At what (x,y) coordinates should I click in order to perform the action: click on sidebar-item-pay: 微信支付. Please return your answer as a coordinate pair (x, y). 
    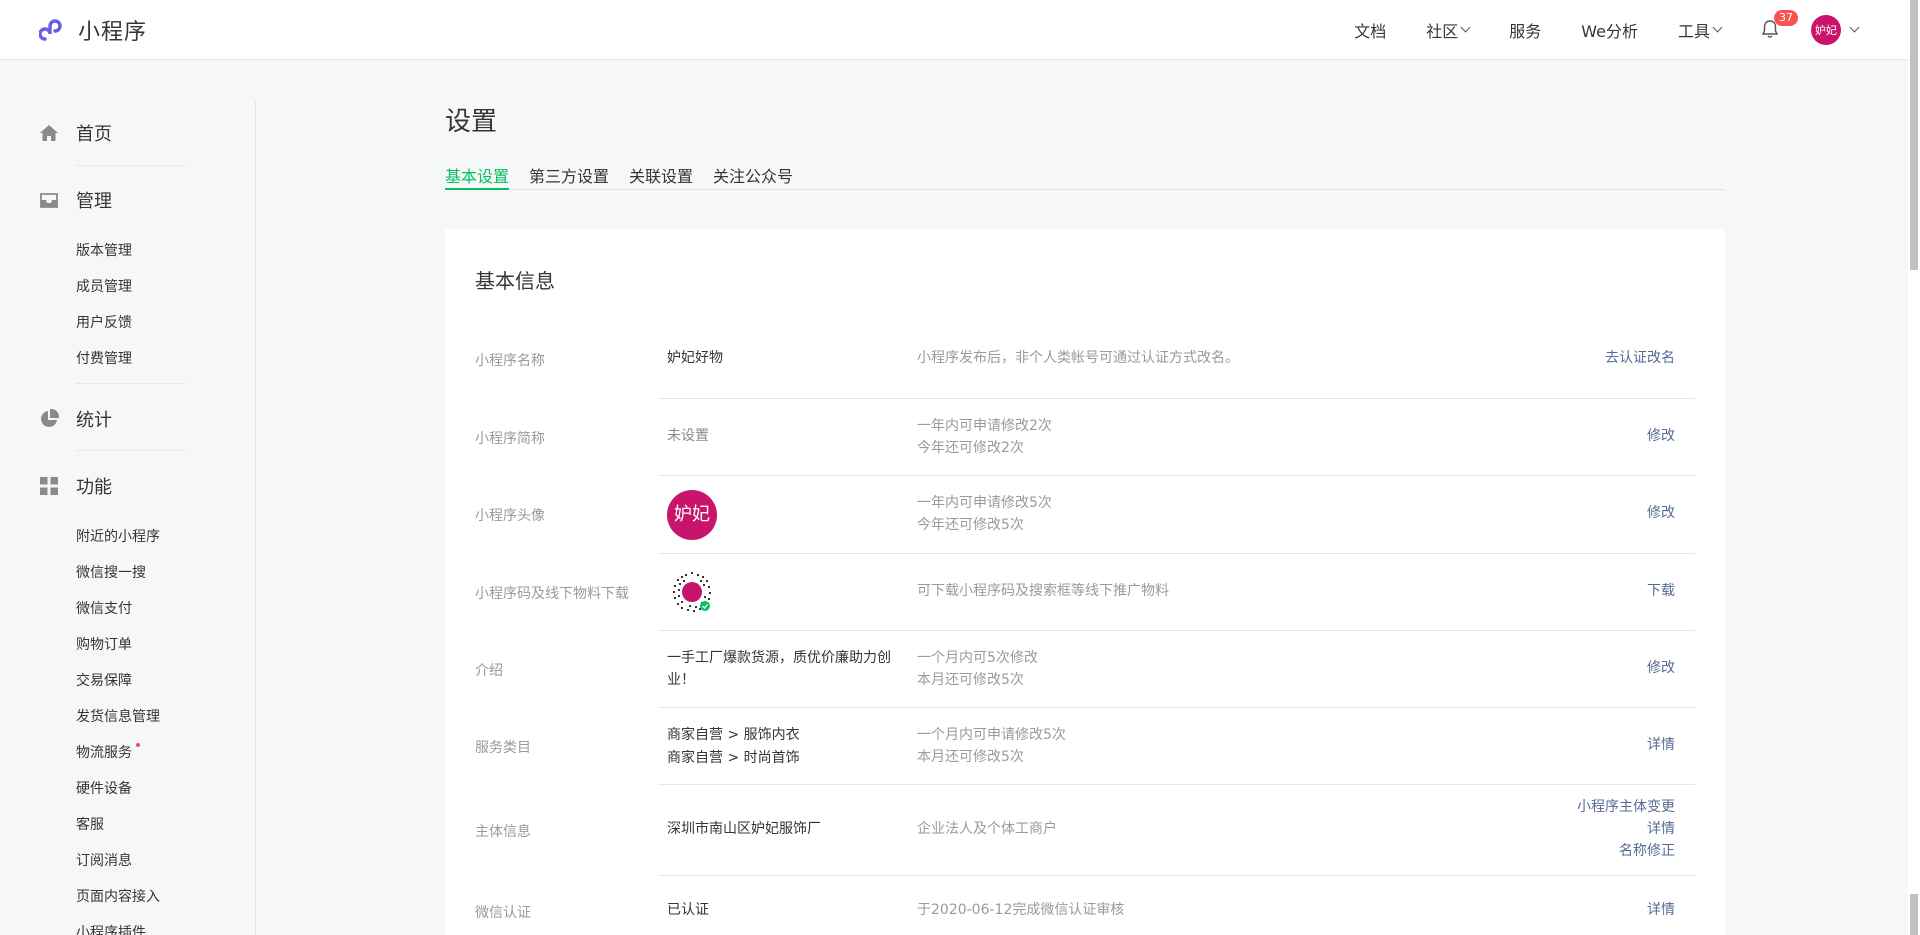
    Looking at the image, I should click on (104, 608).